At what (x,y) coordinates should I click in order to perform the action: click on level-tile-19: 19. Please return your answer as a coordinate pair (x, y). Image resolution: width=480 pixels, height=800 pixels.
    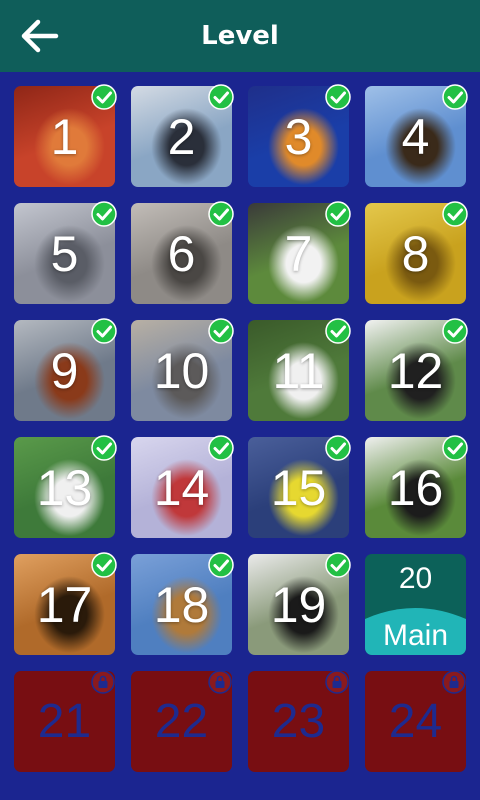
    Looking at the image, I should click on (299, 603).